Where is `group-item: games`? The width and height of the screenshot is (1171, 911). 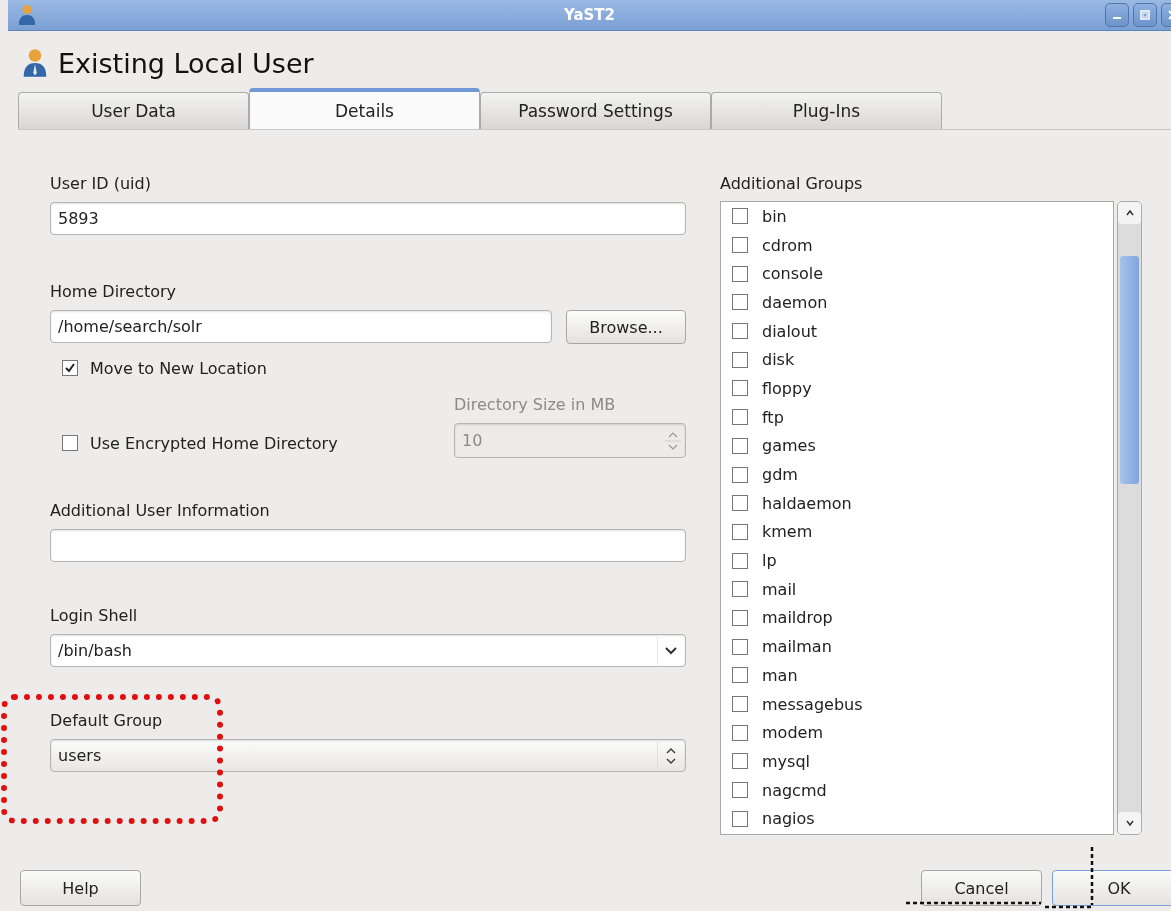 group-item: games is located at coordinates (917, 446).